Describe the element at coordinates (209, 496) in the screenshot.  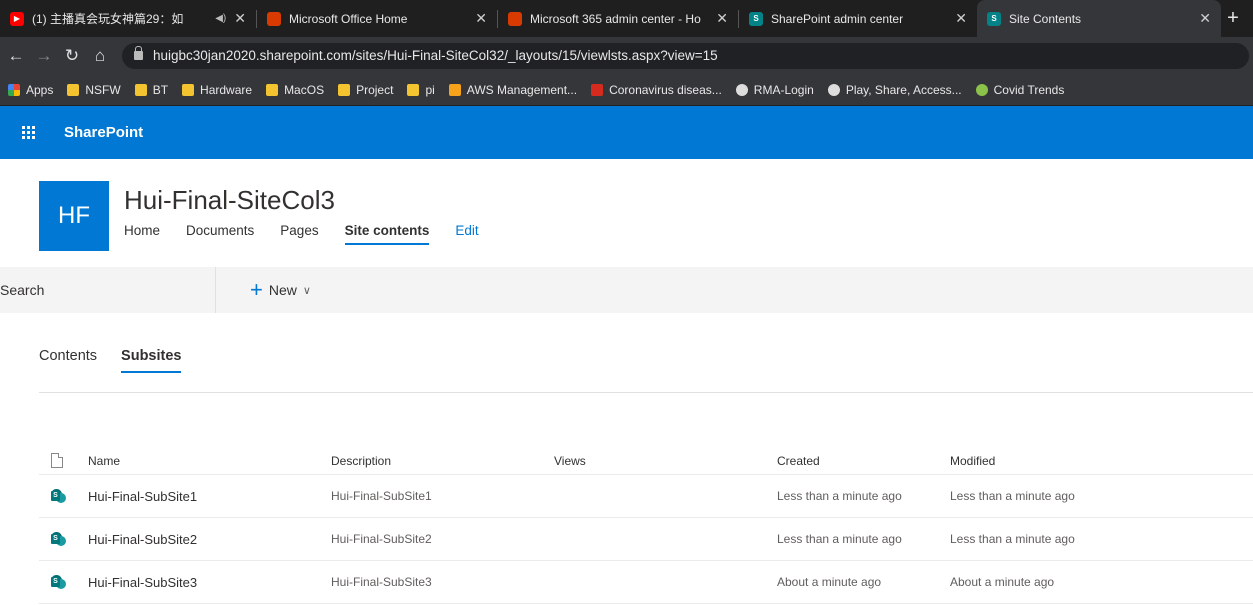
I see `subsite-name-link: Hui-Final-SubSite1` at that location.